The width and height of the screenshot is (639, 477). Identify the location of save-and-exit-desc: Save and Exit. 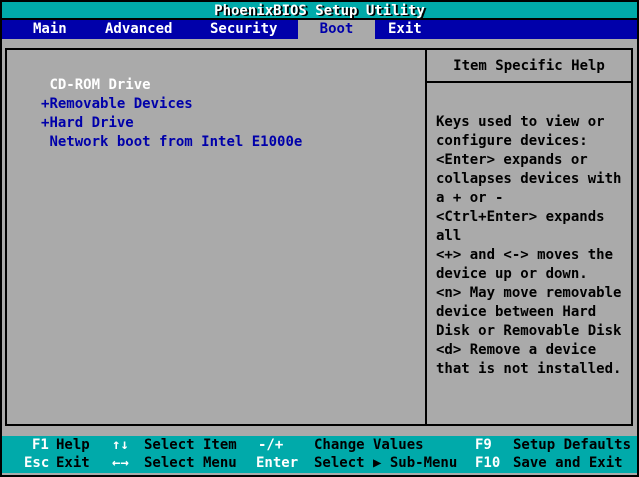
(568, 463).